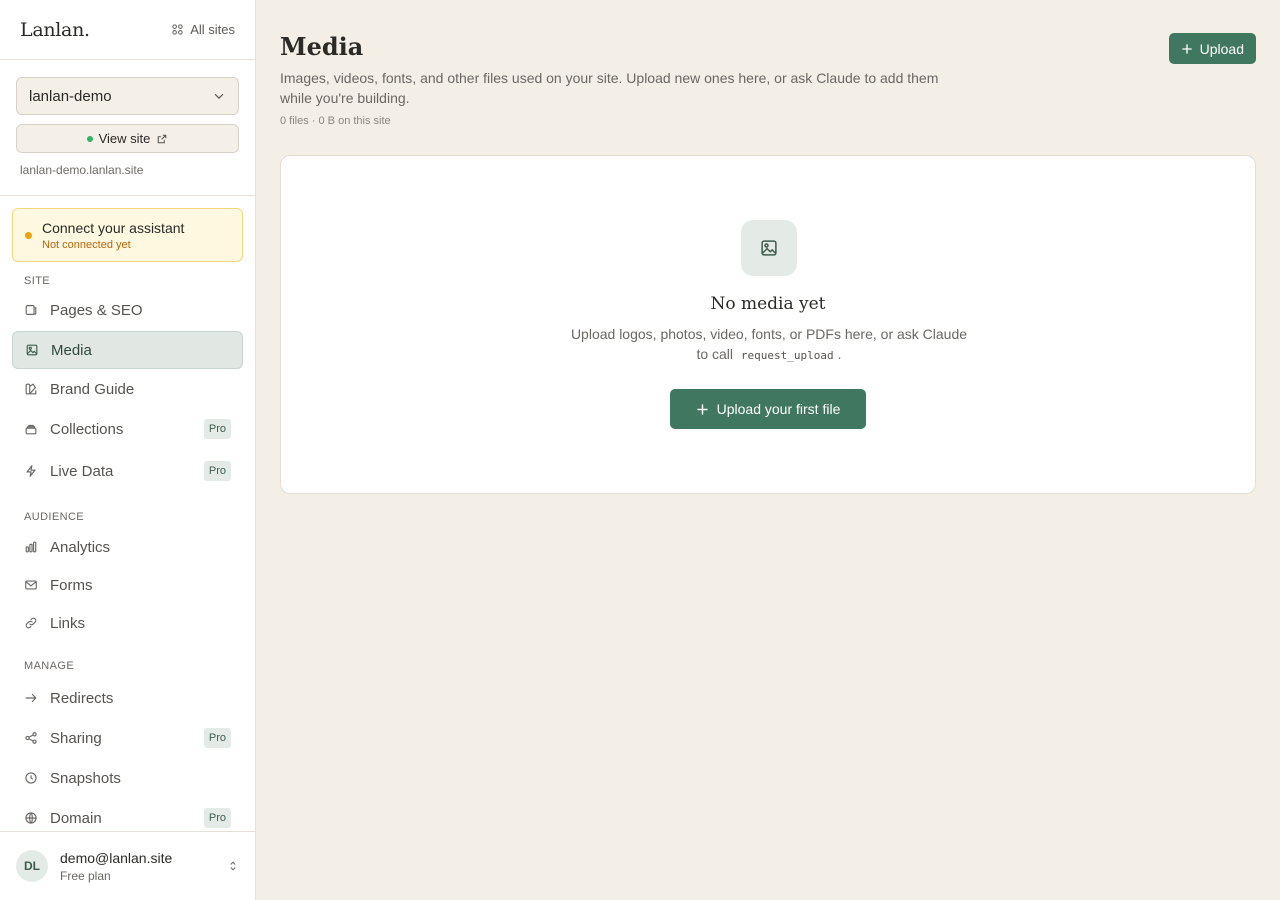  What do you see at coordinates (335, 121) in the screenshot?
I see `page-meta: 0 files · 0 B on this site` at bounding box center [335, 121].